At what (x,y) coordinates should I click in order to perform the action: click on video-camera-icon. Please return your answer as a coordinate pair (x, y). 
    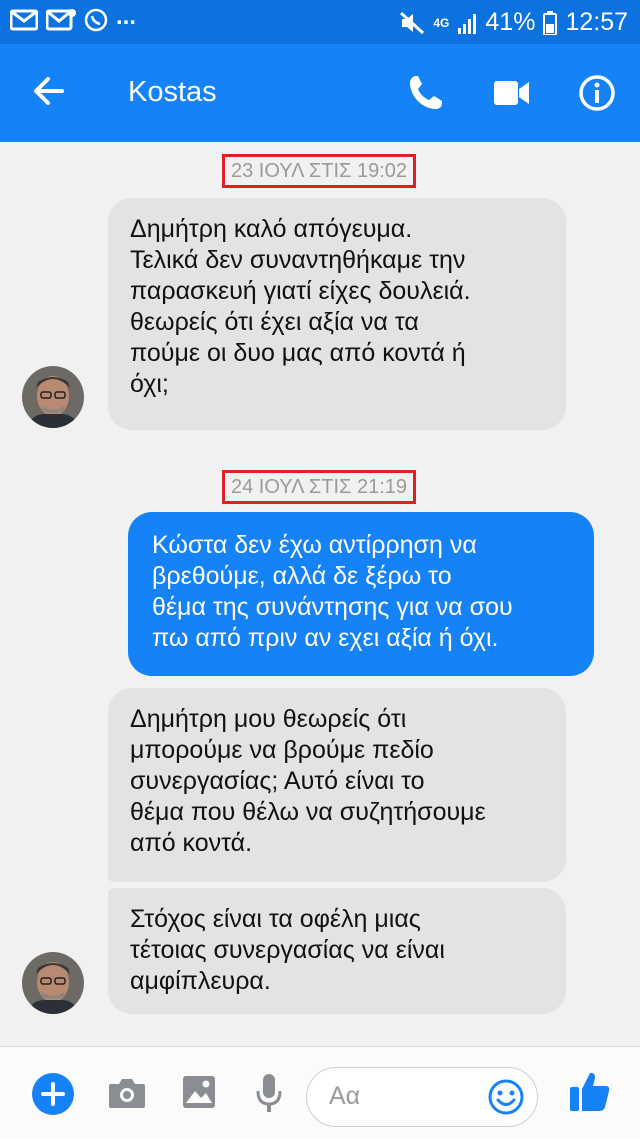
    Looking at the image, I should click on (512, 93).